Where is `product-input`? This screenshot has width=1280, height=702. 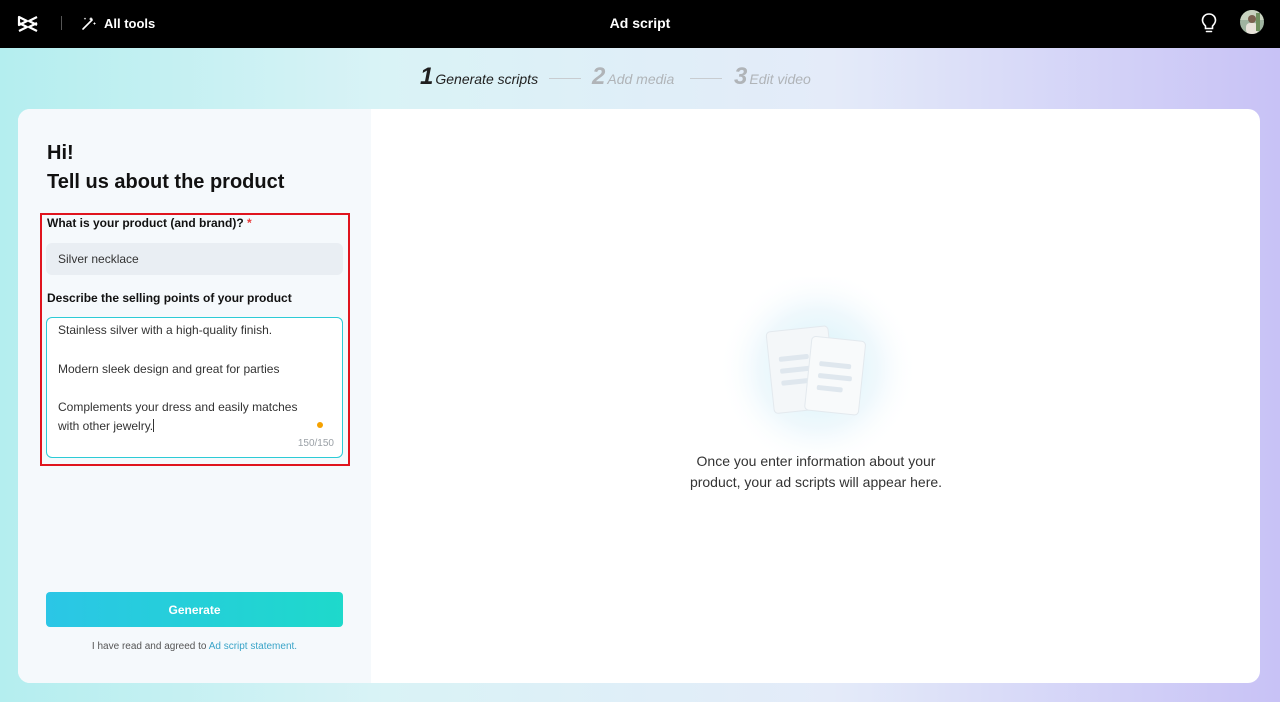 product-input is located at coordinates (194, 259).